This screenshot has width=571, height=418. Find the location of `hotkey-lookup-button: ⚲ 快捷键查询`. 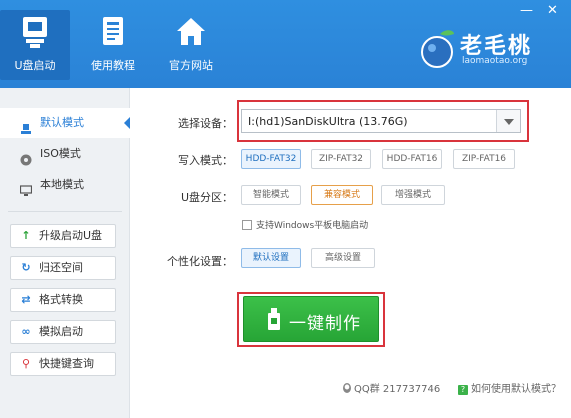

hotkey-lookup-button: ⚲ 快捷键查询 is located at coordinates (63, 364).